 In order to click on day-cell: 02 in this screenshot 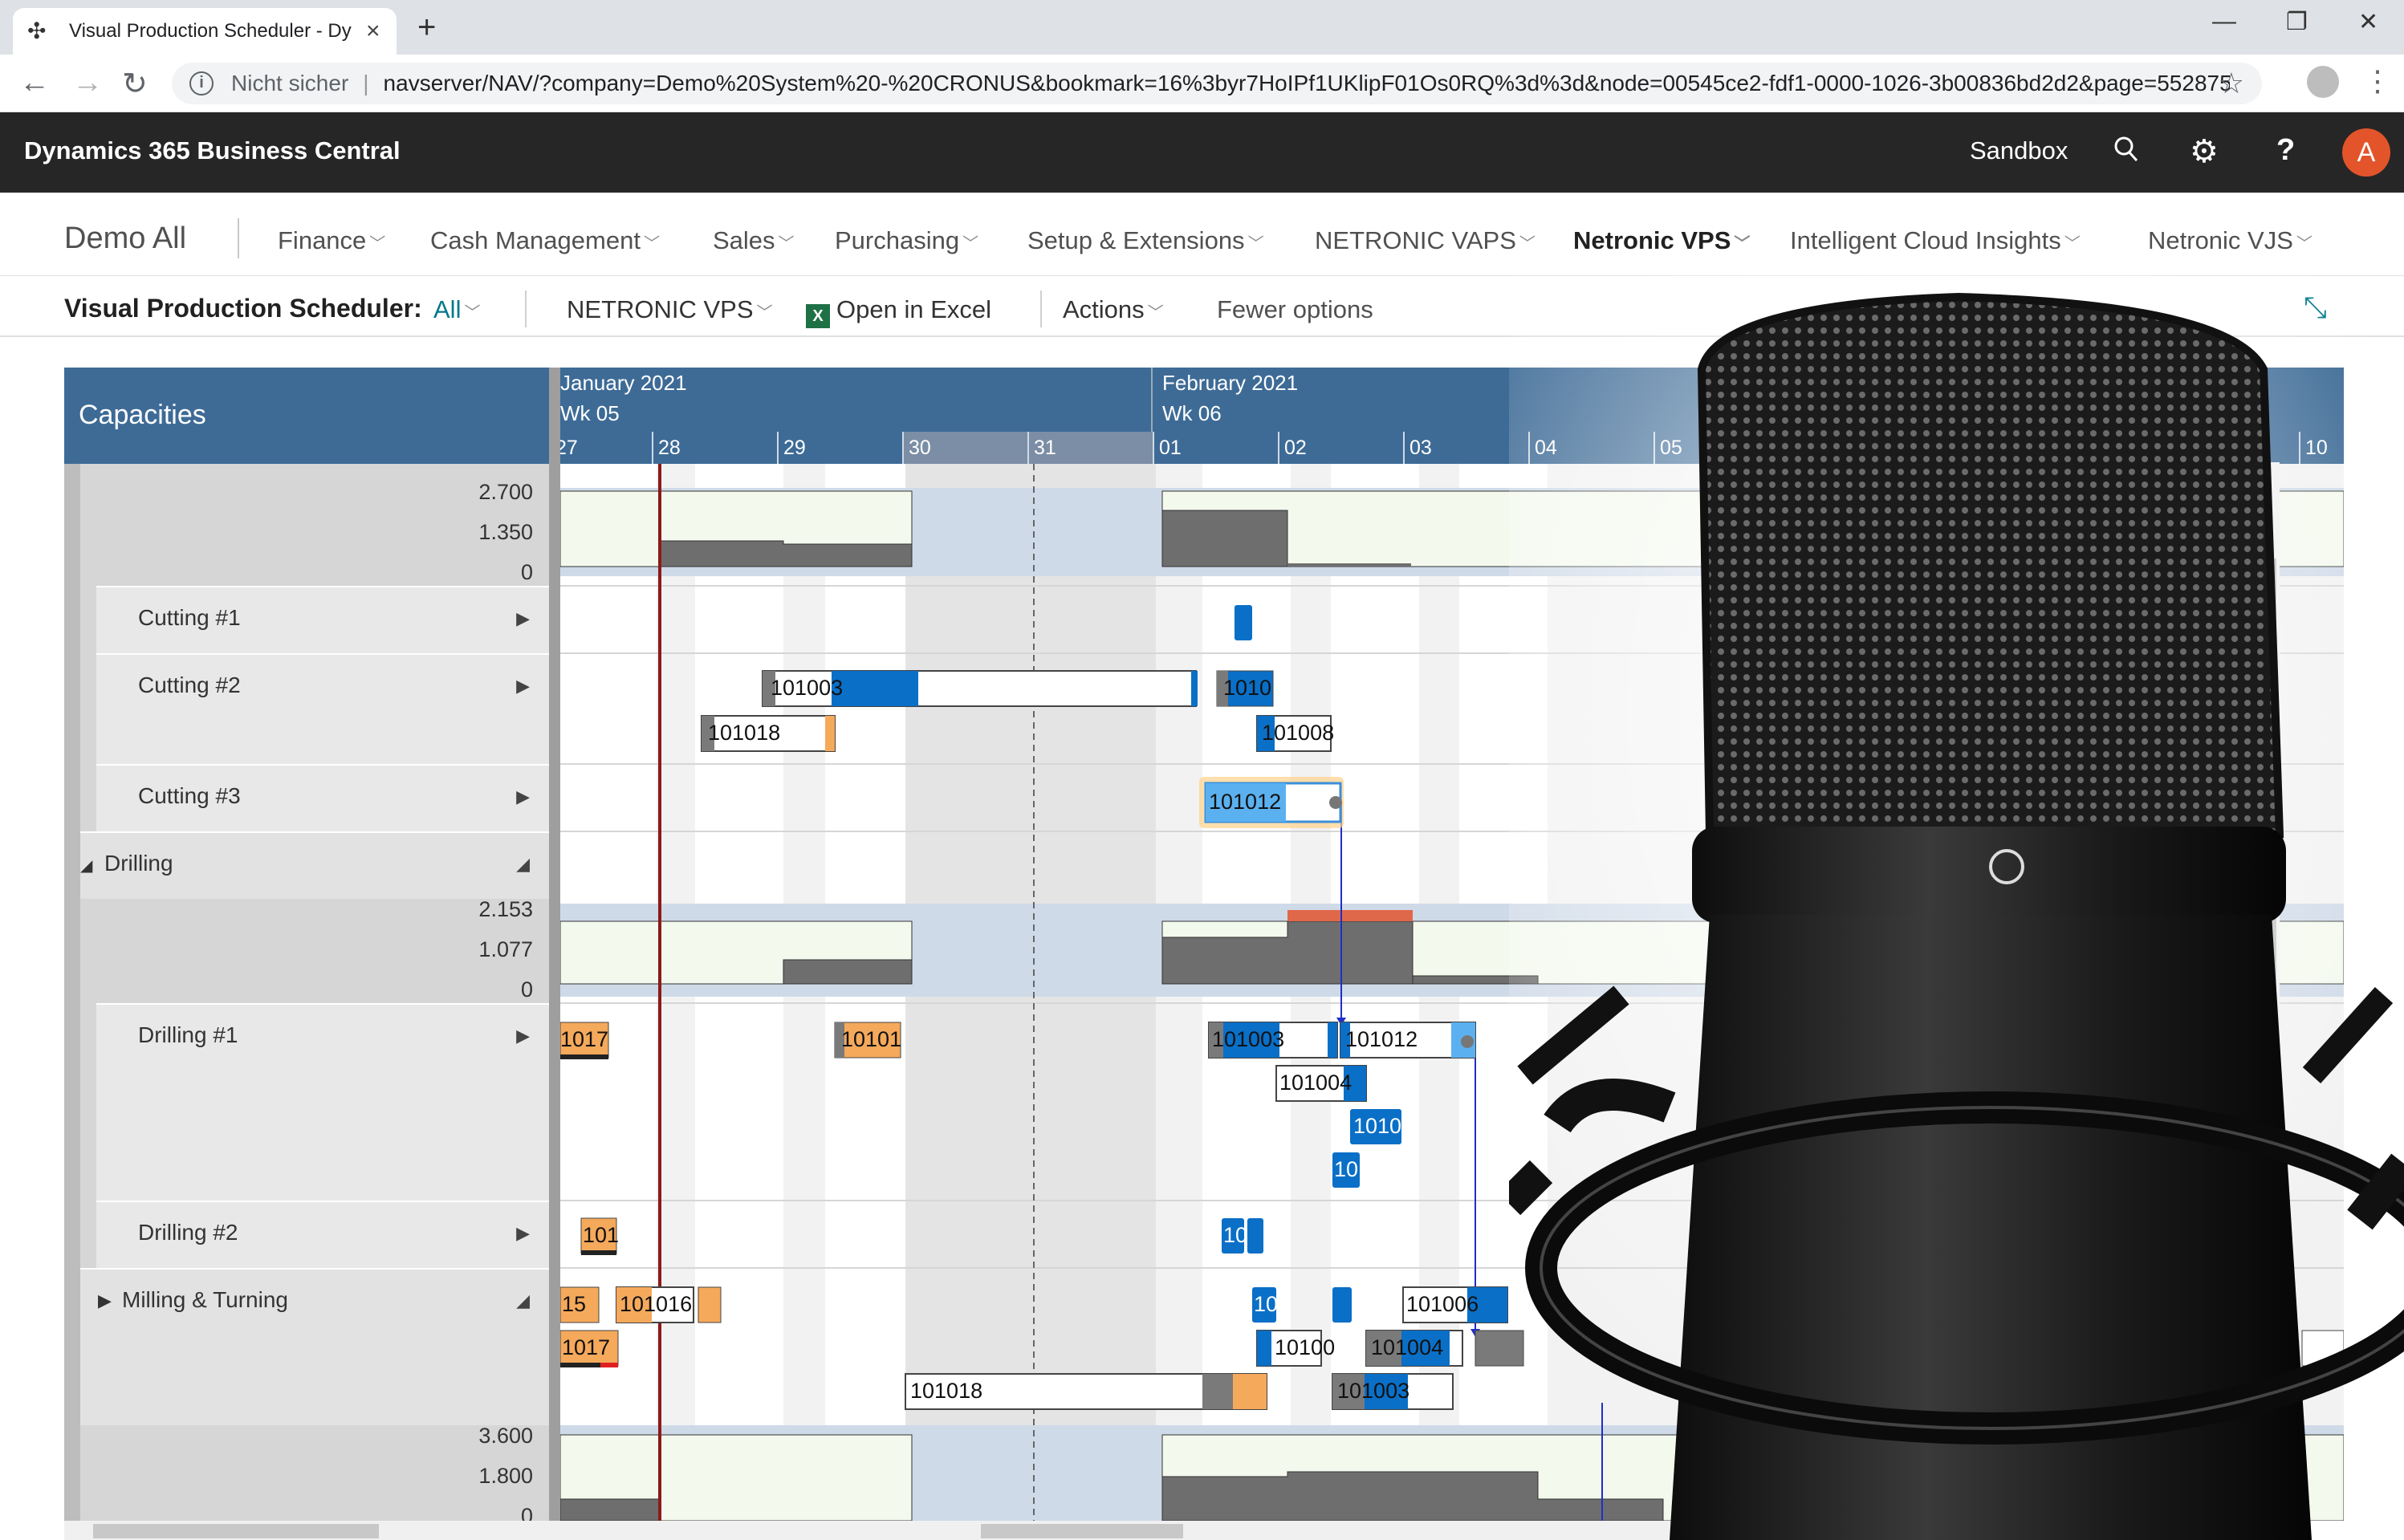, I will do `click(1340, 448)`.